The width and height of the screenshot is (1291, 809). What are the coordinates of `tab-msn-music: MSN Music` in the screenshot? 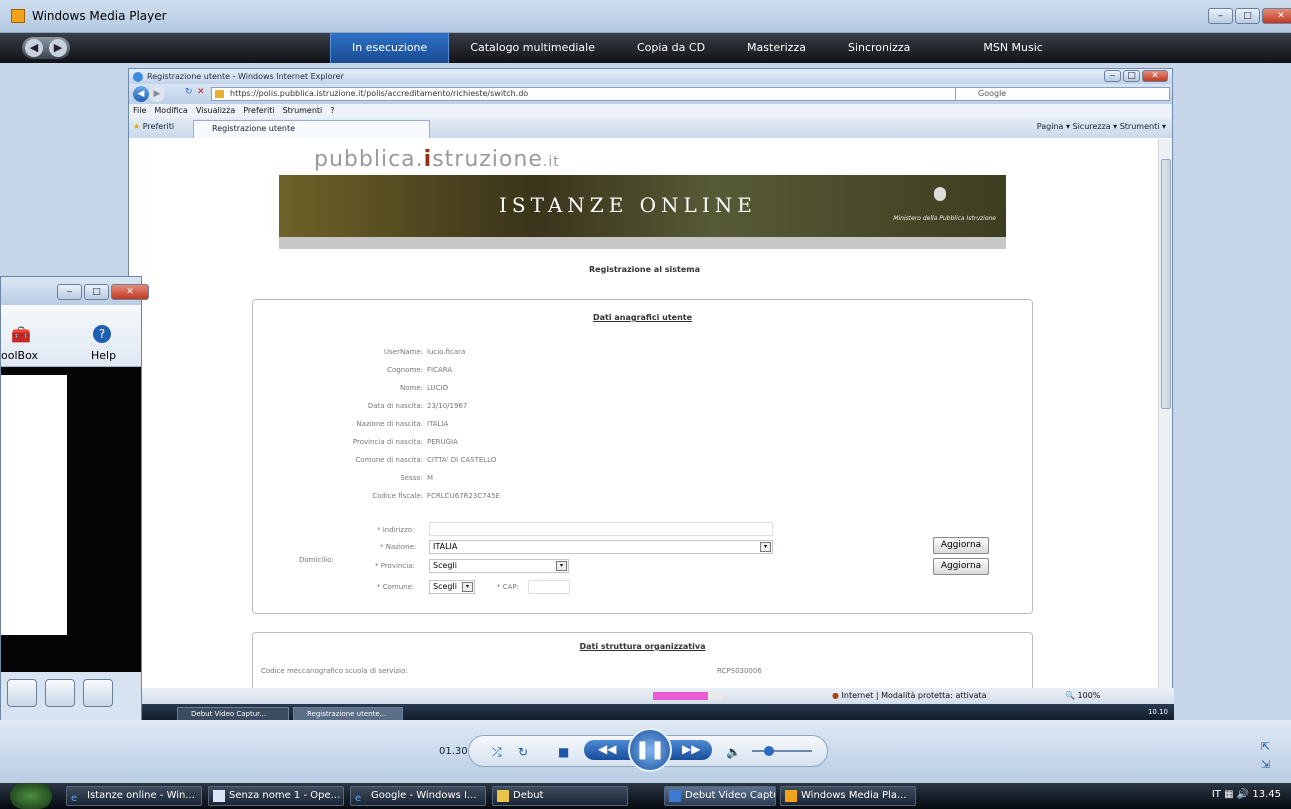 It's located at (997, 48).